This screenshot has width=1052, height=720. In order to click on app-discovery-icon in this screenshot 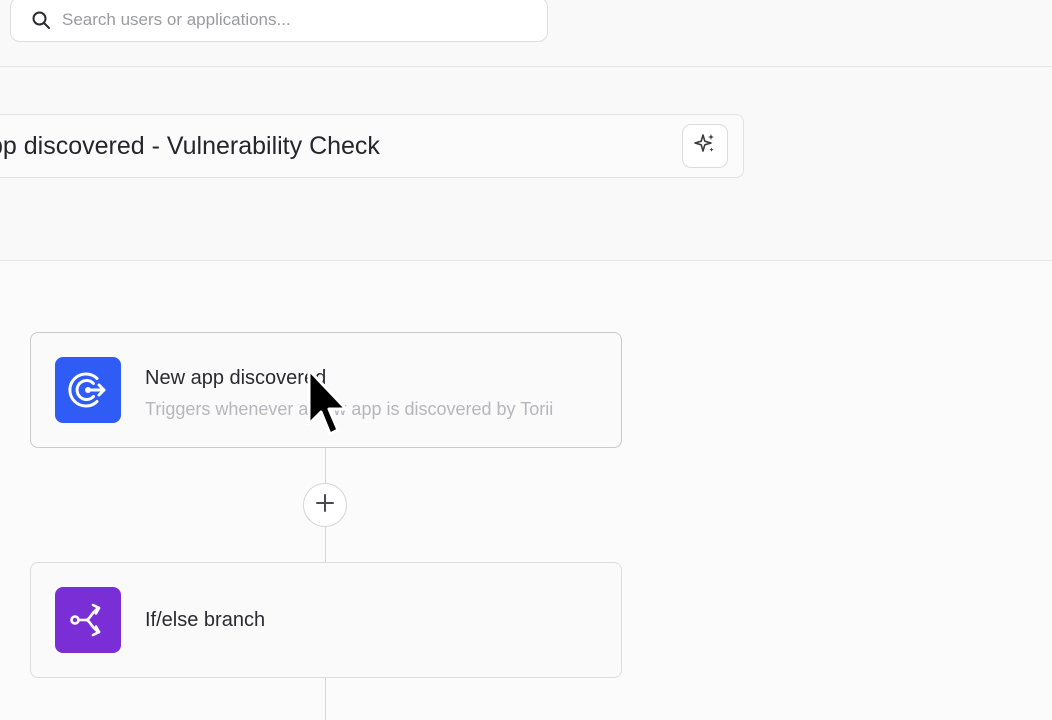, I will do `click(88, 390)`.